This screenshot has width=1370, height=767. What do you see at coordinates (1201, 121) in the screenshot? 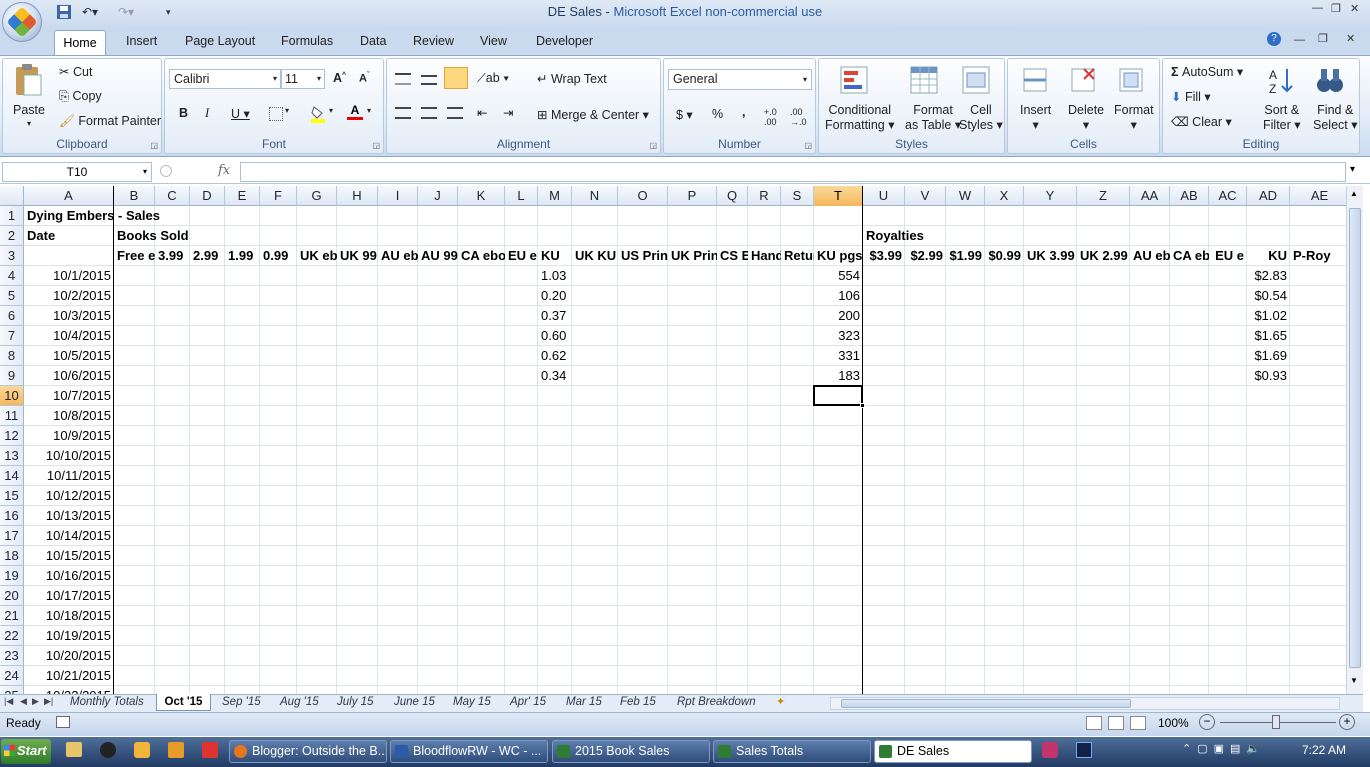
I see `clear-button: ⌫ Clear ▾` at bounding box center [1201, 121].